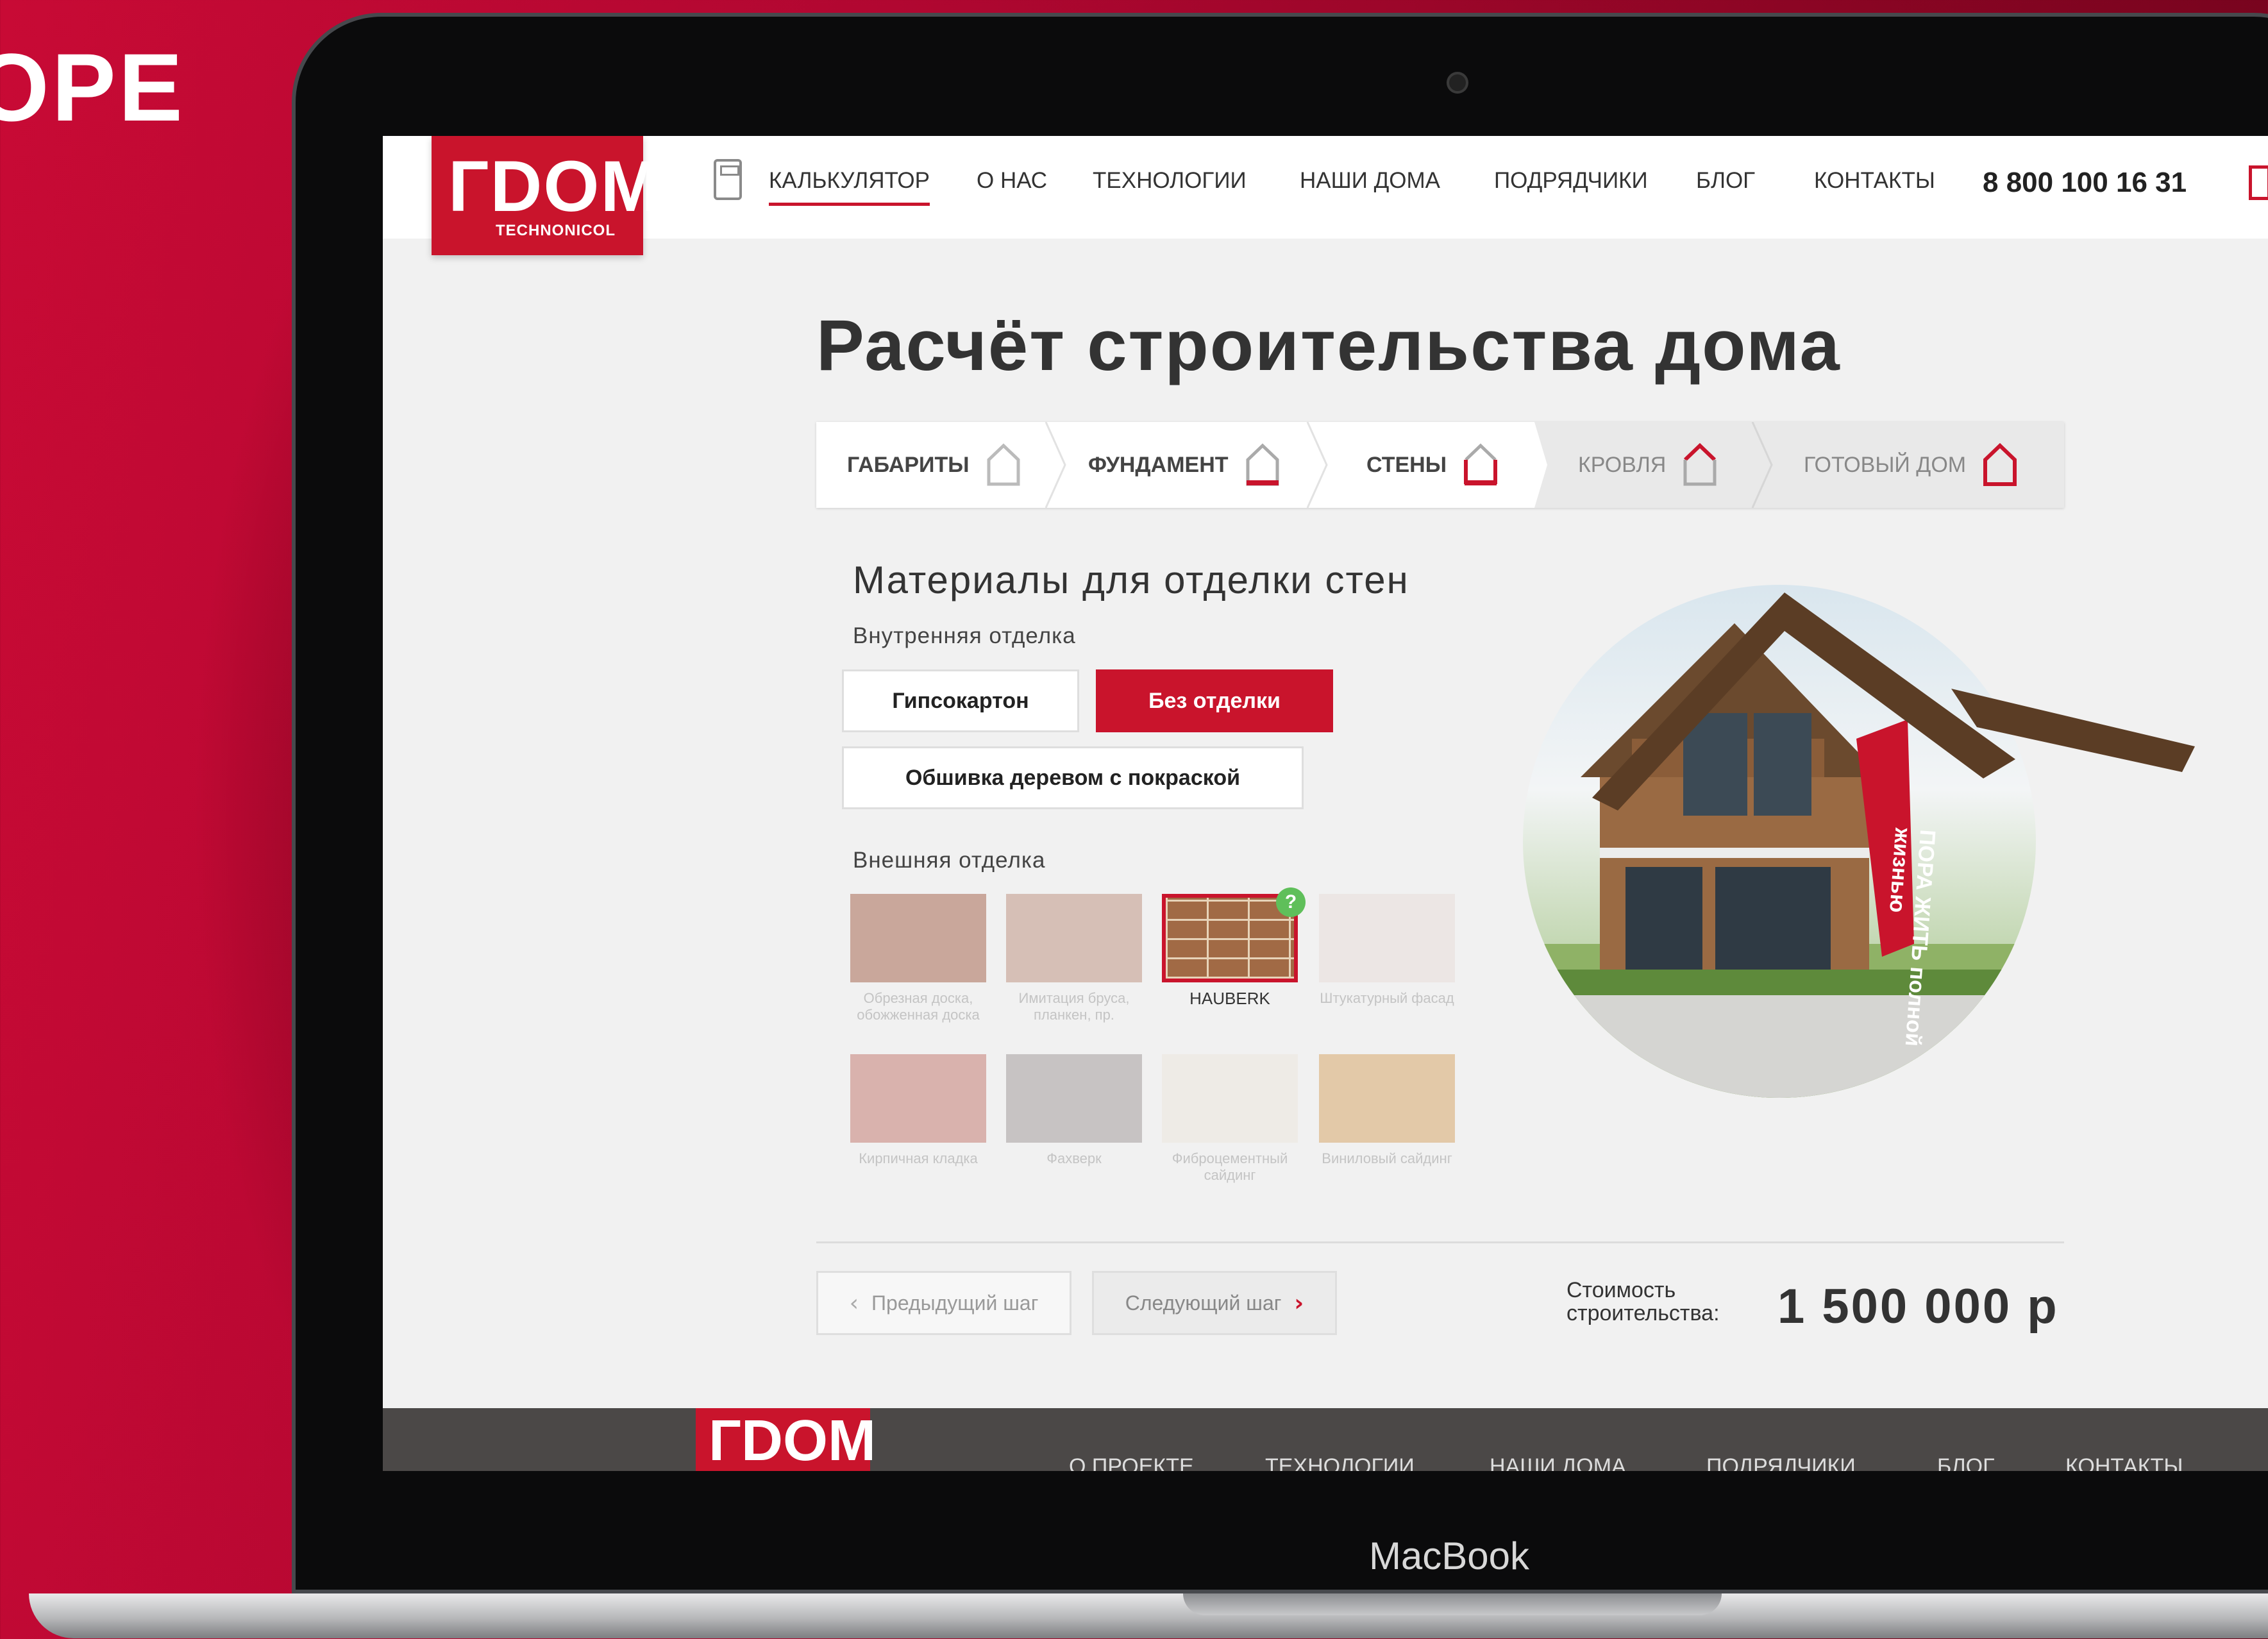 The image size is (2268, 1639). I want to click on house-outline-icon, so click(1003, 465).